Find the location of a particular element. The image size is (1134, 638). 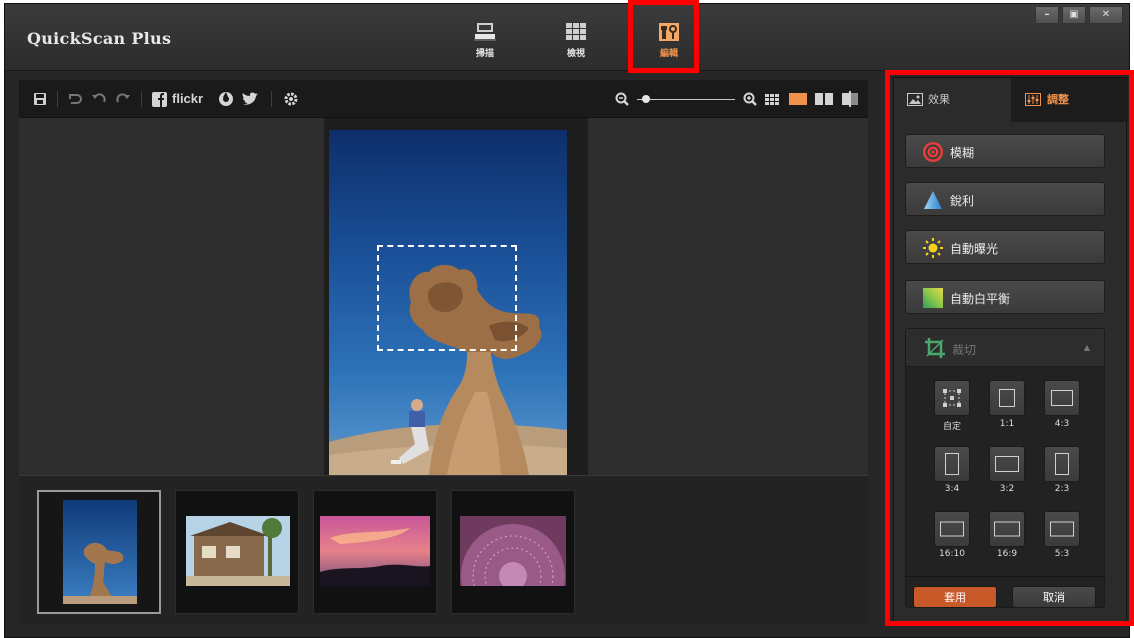

image-toolbar: flickr is located at coordinates (443, 99).